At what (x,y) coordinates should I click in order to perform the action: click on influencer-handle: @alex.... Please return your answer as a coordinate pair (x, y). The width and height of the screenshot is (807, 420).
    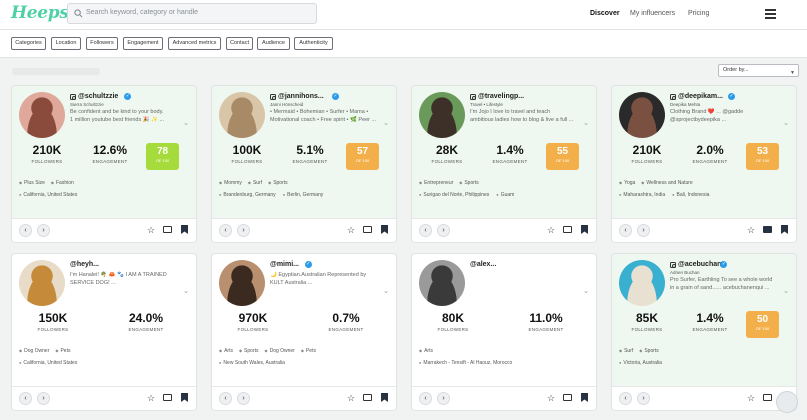
    Looking at the image, I should click on (483, 264).